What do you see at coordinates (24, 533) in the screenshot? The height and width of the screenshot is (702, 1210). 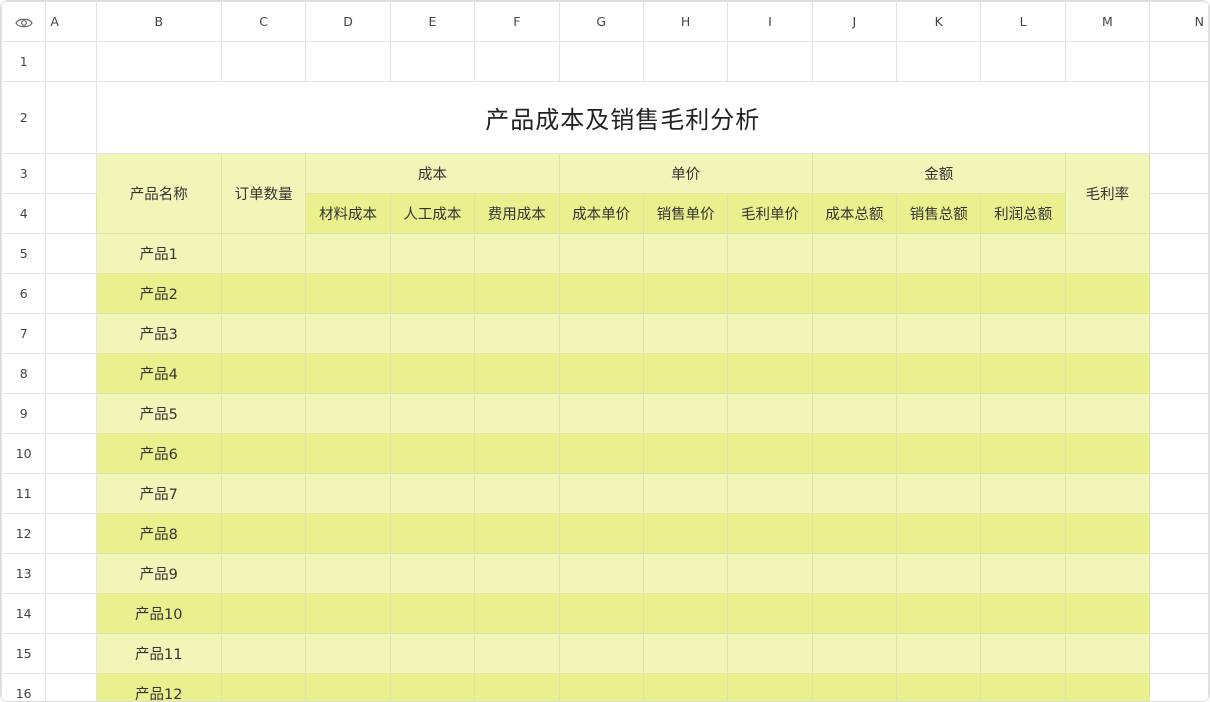 I see `row-header: 12` at bounding box center [24, 533].